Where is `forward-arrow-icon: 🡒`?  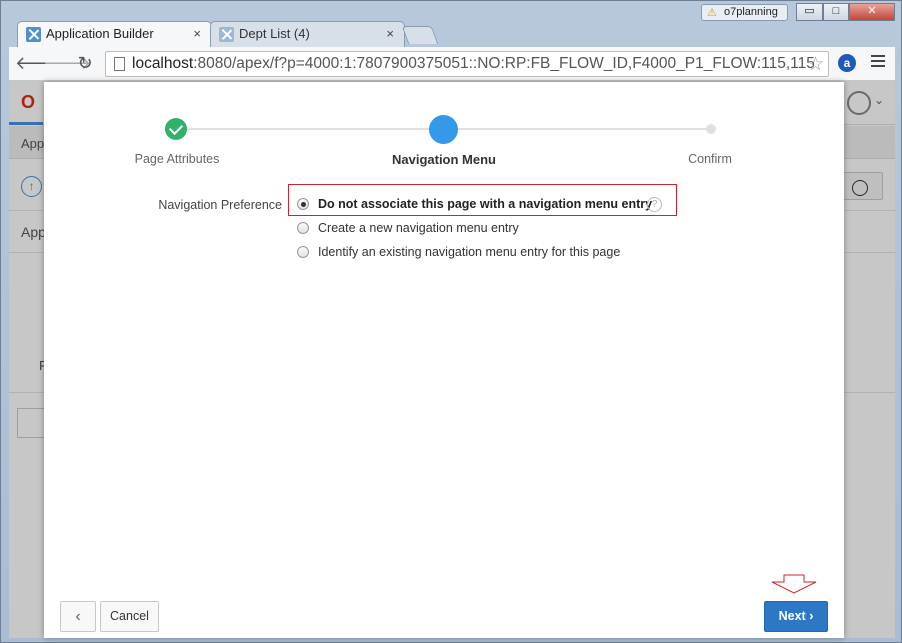 forward-arrow-icon: 🡒 is located at coordinates (67, 63).